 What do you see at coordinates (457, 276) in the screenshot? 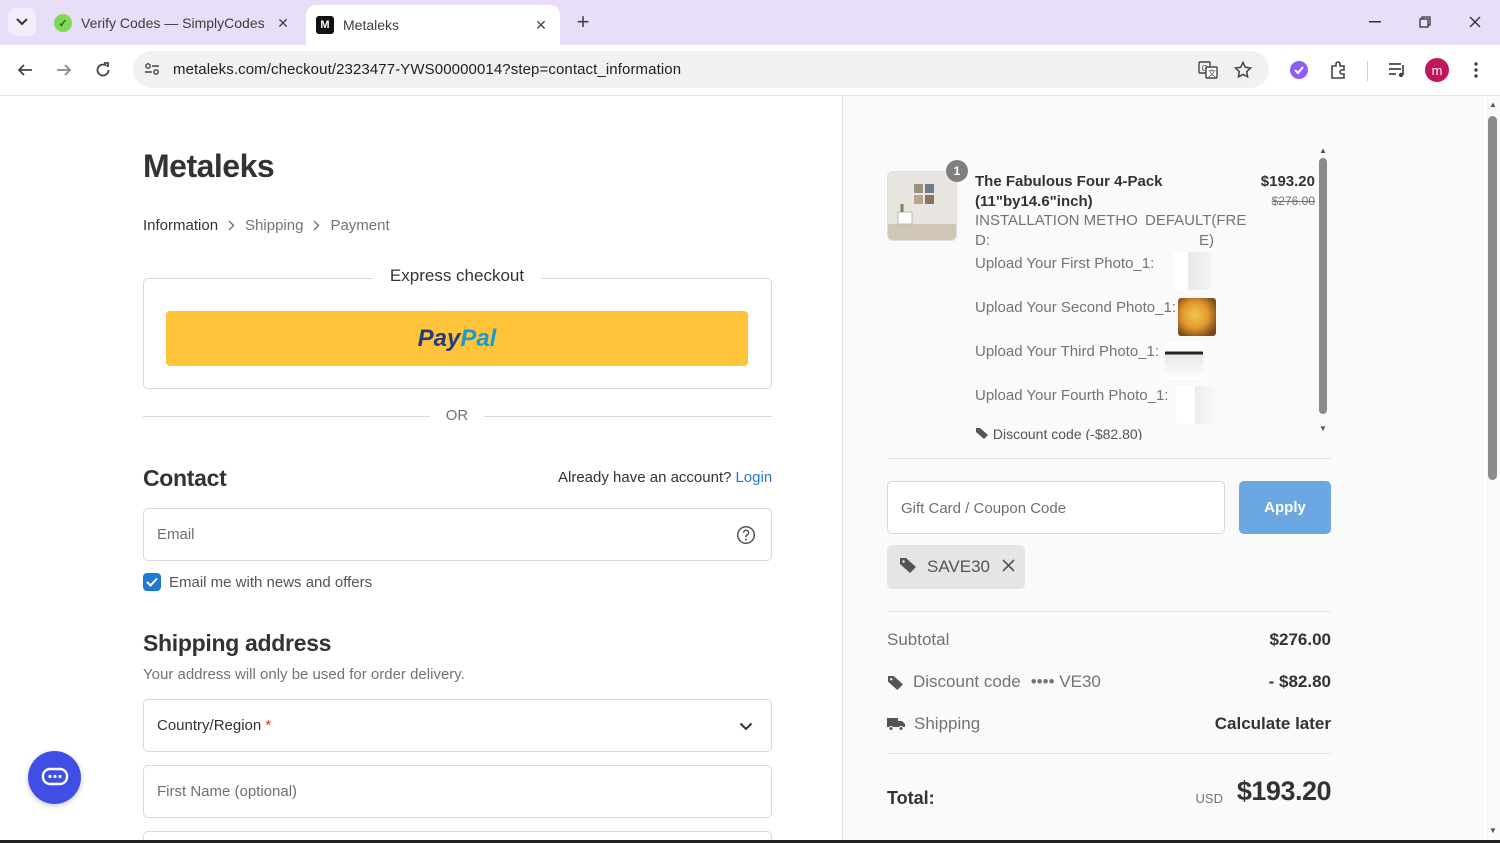
I see `express-checkout-title: Express checkout` at bounding box center [457, 276].